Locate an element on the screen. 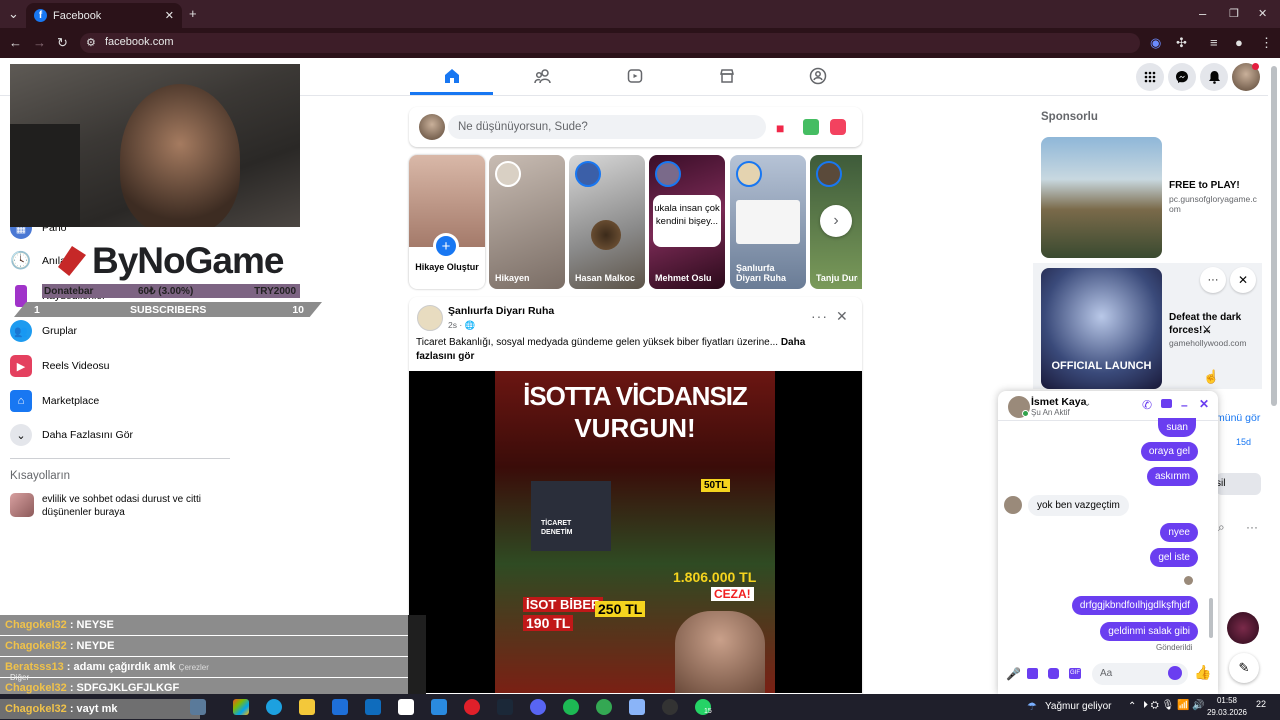 This screenshot has height=720, width=1280. tray-chevron-icon: ⌃ is located at coordinates (1132, 706).